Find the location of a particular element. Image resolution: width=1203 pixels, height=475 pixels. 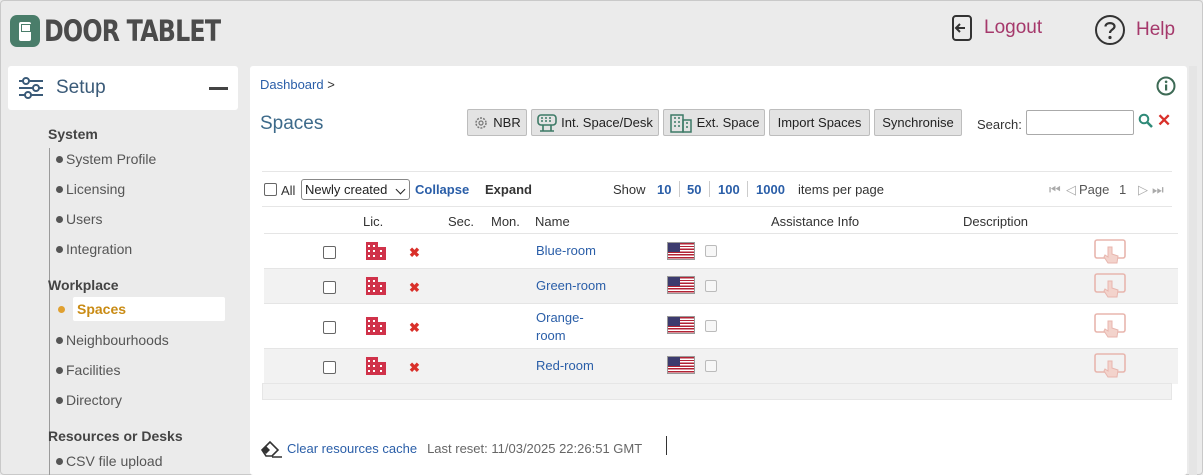

sidebar-item-csv-upload: CSV file upload is located at coordinates (109, 461).